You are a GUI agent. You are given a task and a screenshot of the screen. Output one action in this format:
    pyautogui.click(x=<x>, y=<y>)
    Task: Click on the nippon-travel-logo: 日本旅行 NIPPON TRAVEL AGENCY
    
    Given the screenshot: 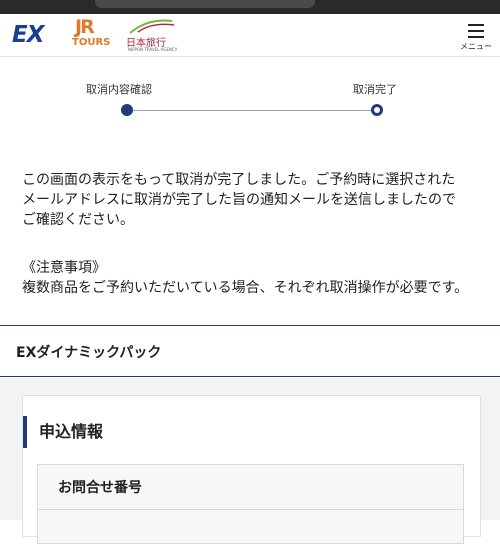 What is the action you would take?
    pyautogui.click(x=151, y=35)
    